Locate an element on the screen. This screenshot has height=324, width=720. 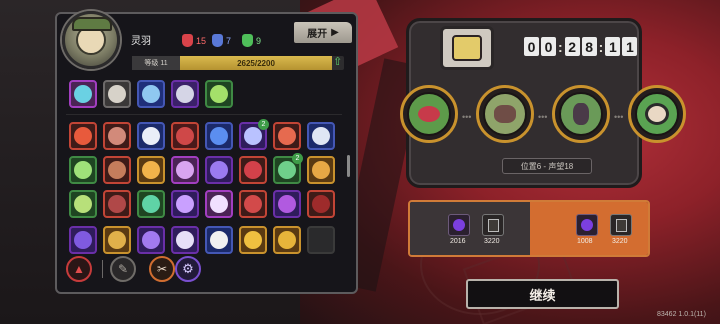
version-label: 83462 1.0.1(11) is located at coordinates (681, 314).